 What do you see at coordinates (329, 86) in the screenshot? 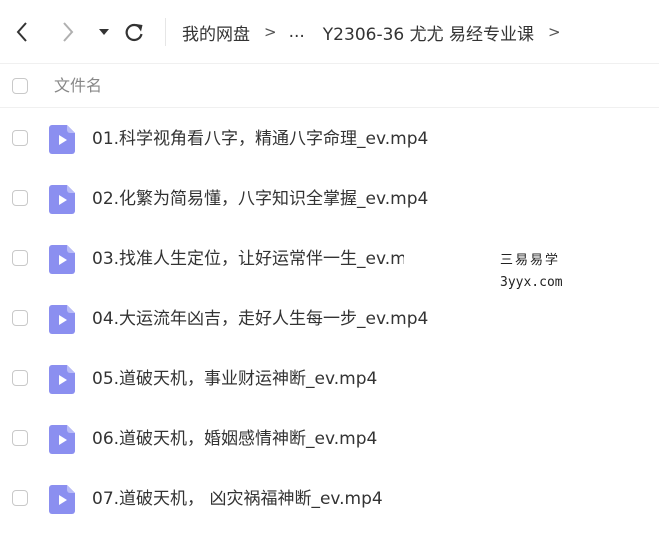
I see `file-list-header: 文件名` at bounding box center [329, 86].